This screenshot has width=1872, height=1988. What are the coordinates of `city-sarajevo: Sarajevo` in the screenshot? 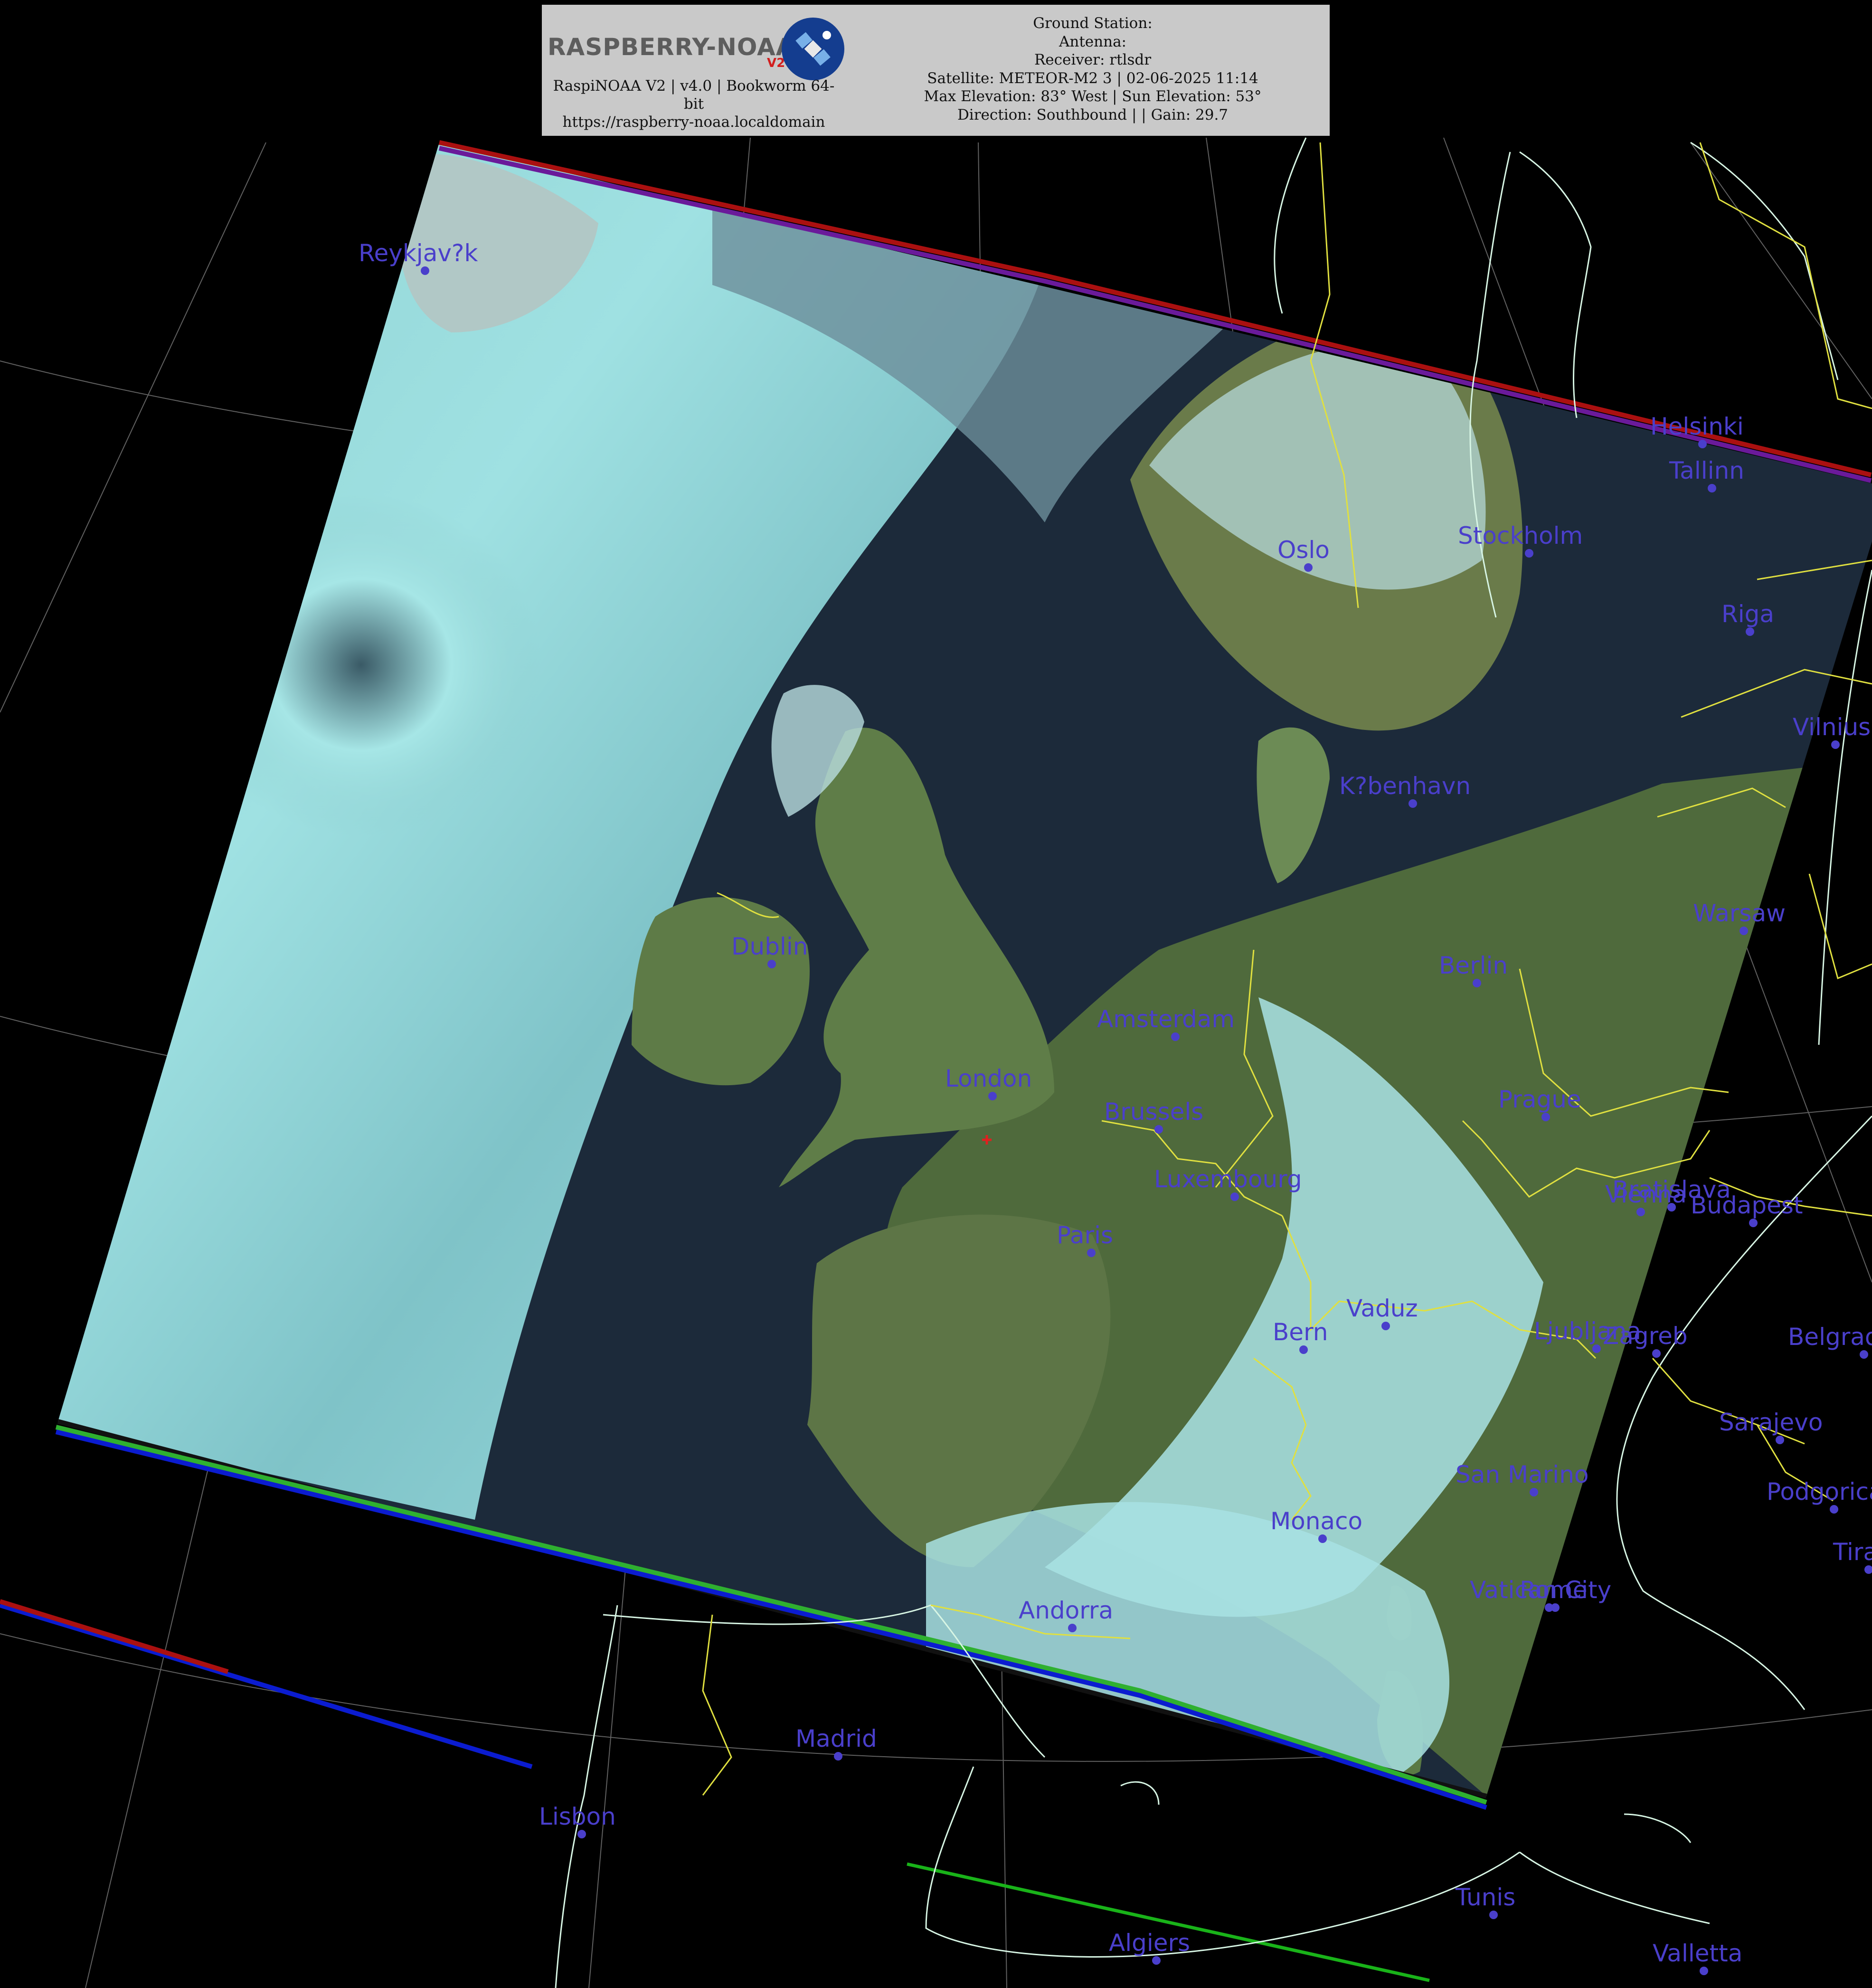 It's located at (1771, 1426).